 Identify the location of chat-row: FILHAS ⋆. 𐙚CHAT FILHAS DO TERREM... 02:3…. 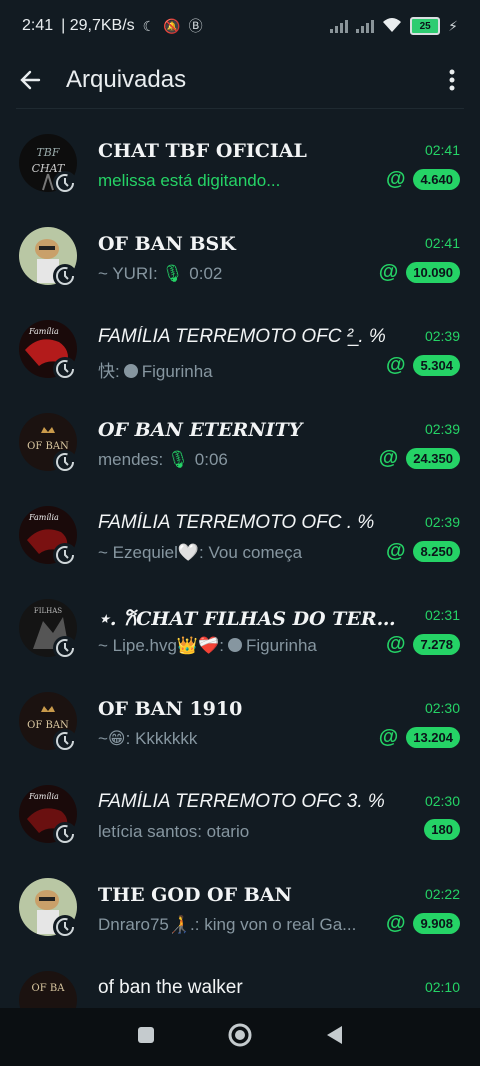
(240, 631).